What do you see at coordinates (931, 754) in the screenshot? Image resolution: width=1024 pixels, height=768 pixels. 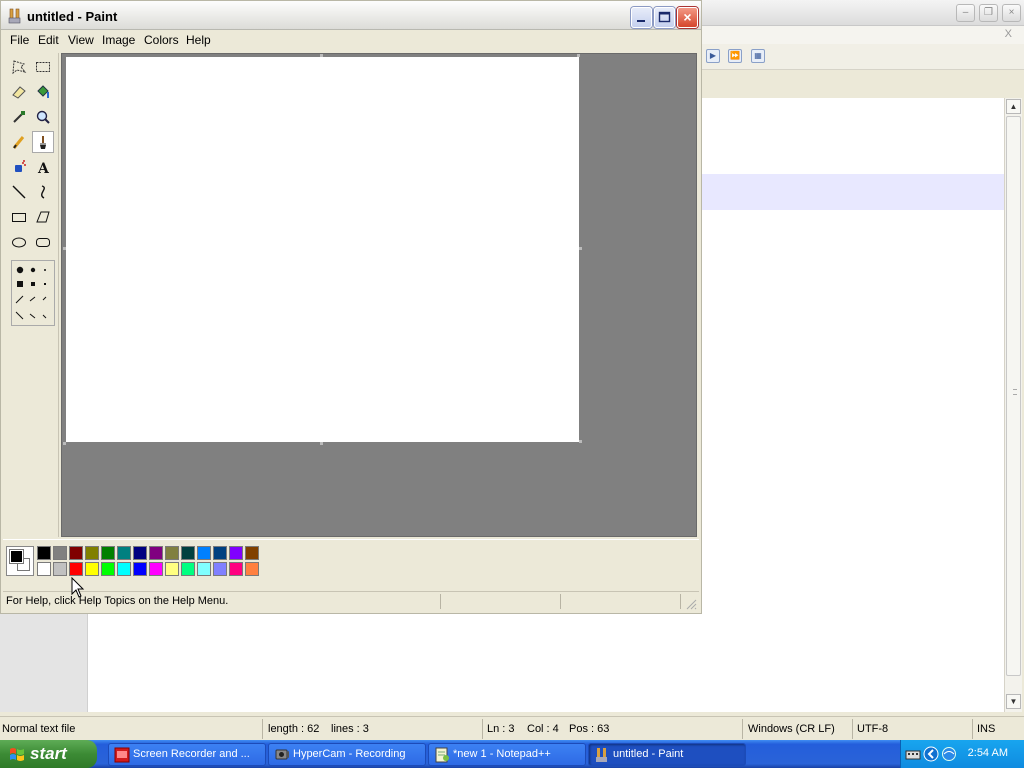 I see `show-hidden-icons-icon` at bounding box center [931, 754].